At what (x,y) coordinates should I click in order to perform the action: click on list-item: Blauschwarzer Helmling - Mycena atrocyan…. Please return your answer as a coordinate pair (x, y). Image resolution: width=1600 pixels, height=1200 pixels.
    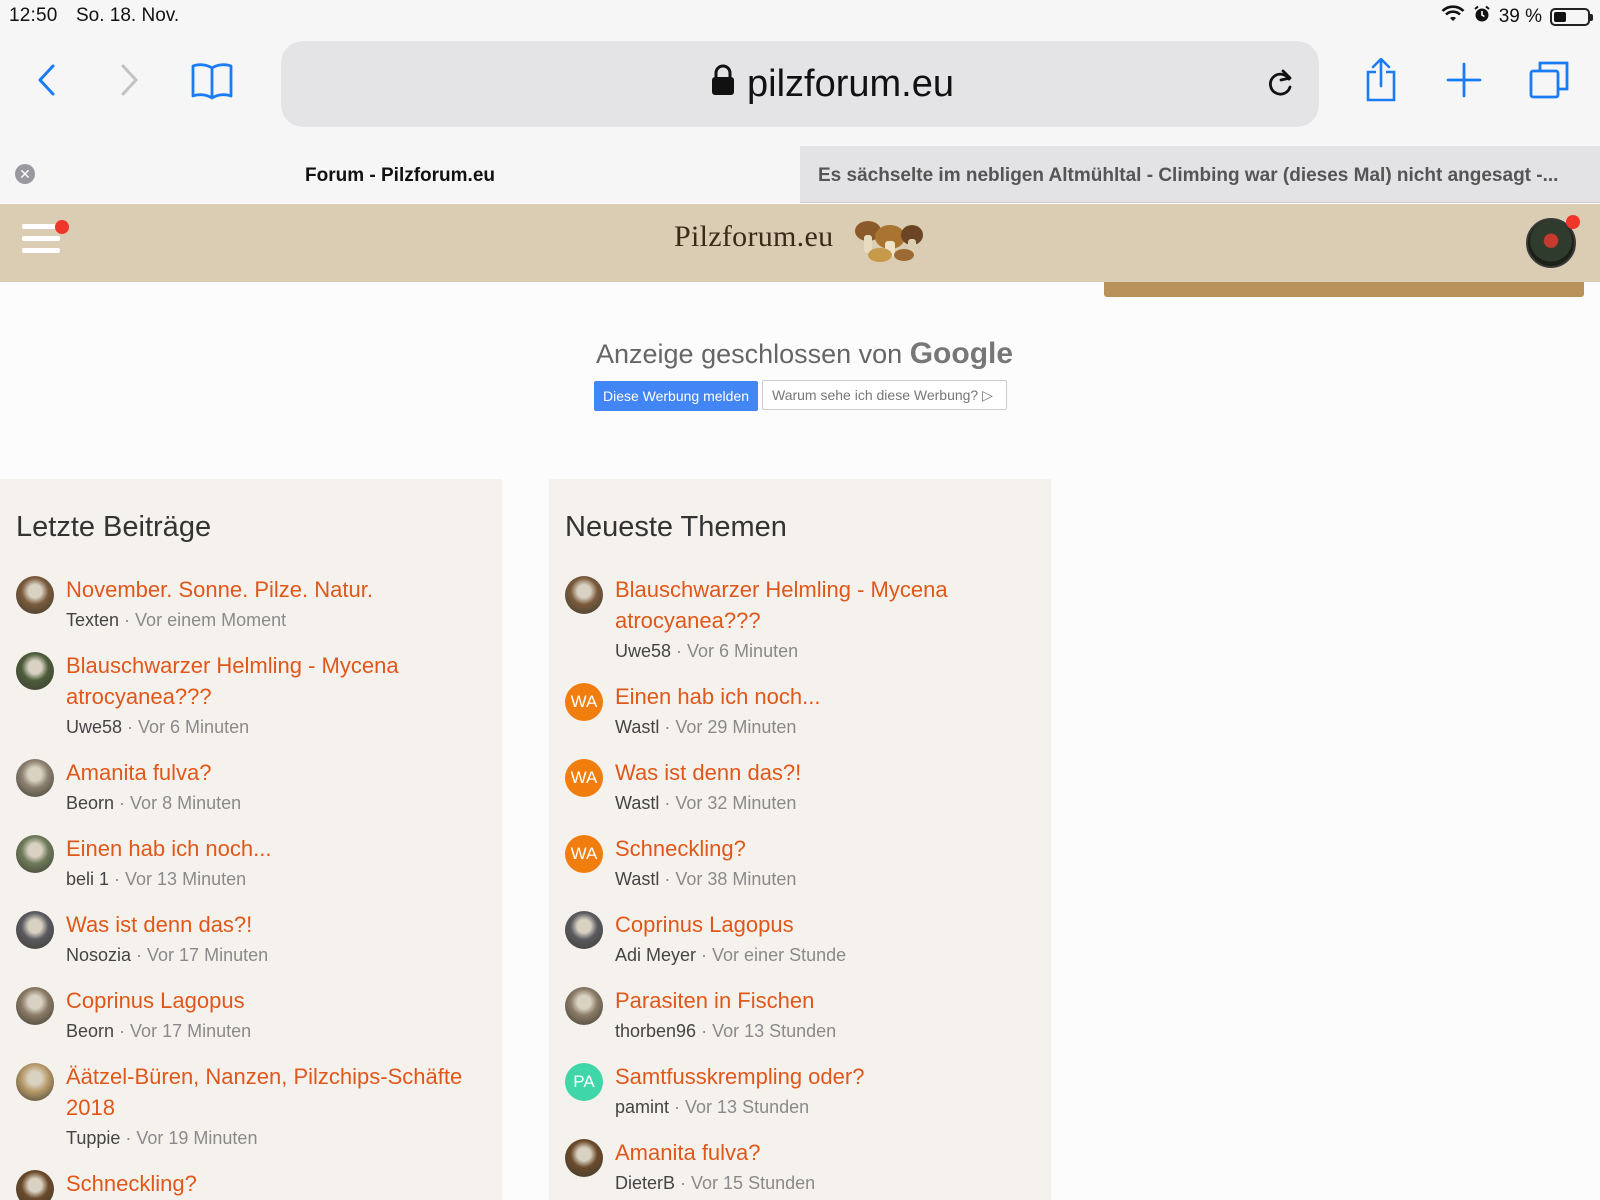
    Looking at the image, I should click on (256, 696).